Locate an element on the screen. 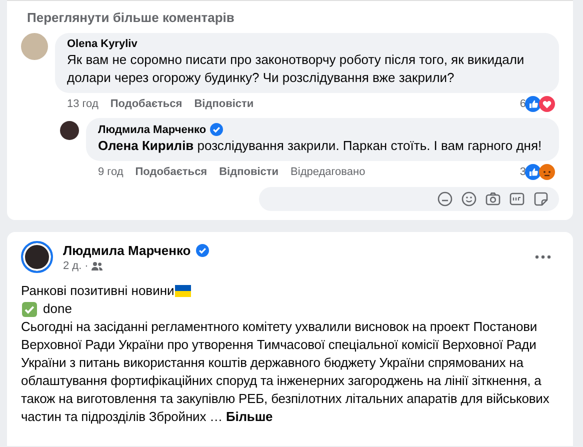 This screenshot has height=447, width=583. flag-icon is located at coordinates (183, 291).